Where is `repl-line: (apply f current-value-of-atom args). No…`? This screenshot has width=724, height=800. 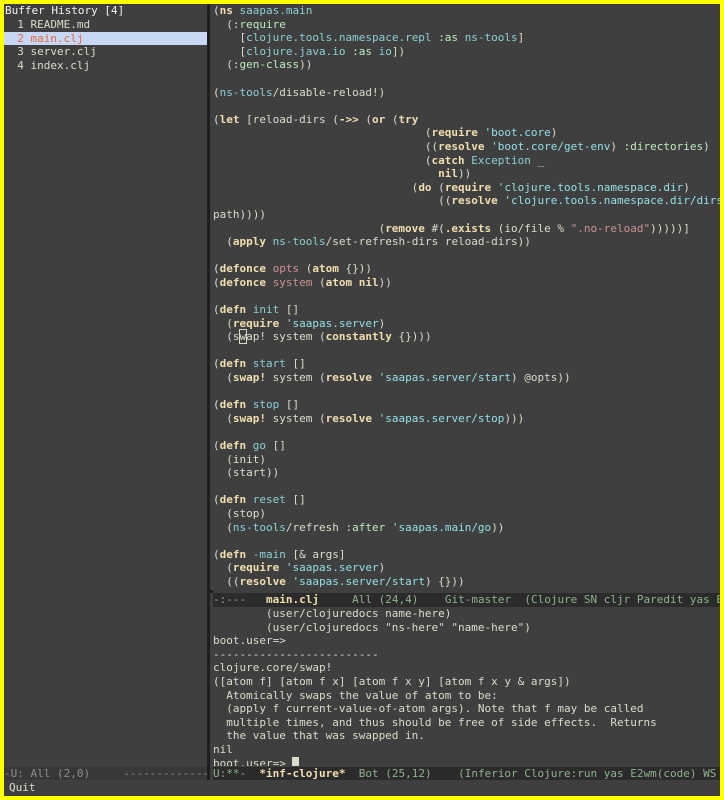
repl-line: (apply f current-value-of-atom args). No… is located at coordinates (428, 709).